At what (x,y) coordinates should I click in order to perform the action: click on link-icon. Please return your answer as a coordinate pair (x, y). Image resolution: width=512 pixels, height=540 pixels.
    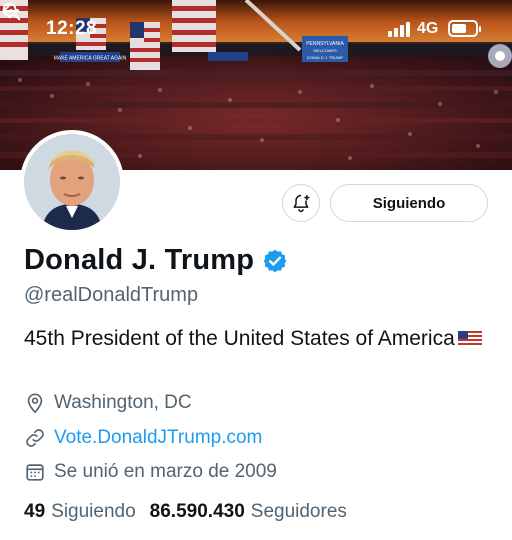
    Looking at the image, I should click on (35, 438).